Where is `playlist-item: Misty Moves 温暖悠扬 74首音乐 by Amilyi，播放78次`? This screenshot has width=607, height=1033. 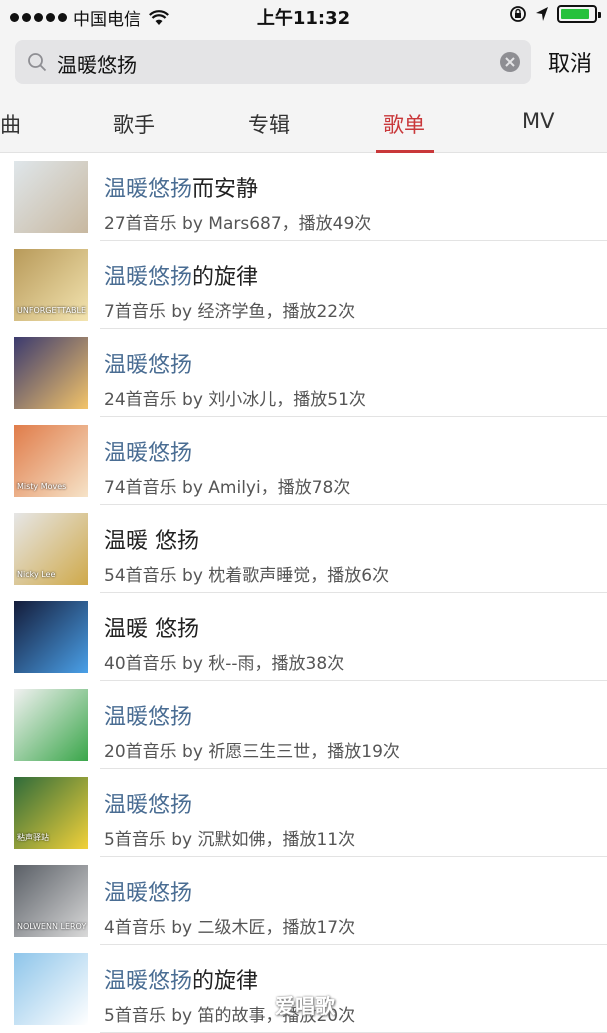
playlist-item: Misty Moves 温暖悠扬 74首音乐 by Amilyi，播放78次 is located at coordinates (303, 461).